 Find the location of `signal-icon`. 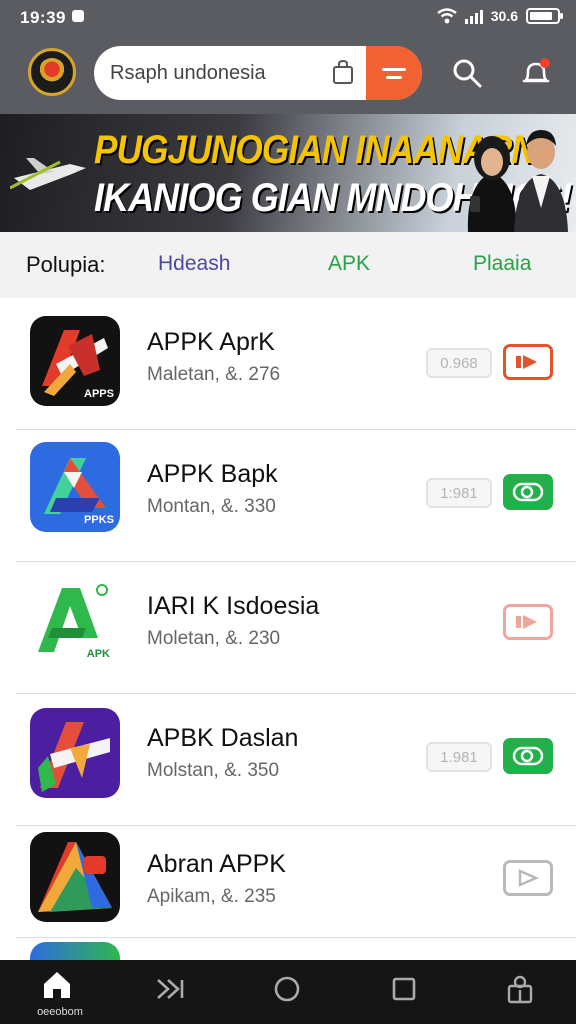

signal-icon is located at coordinates (473, 16).